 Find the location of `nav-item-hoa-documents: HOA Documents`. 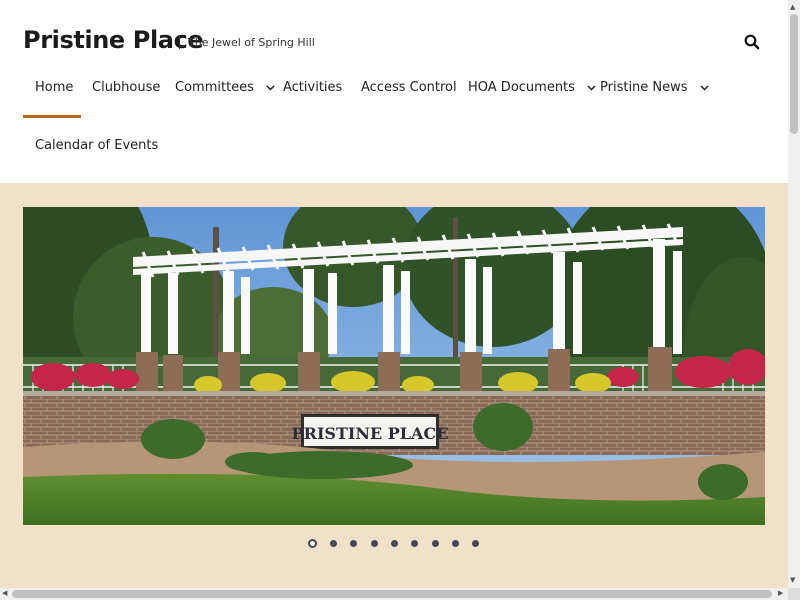

nav-item-hoa-documents: HOA Documents is located at coordinates (532, 87).